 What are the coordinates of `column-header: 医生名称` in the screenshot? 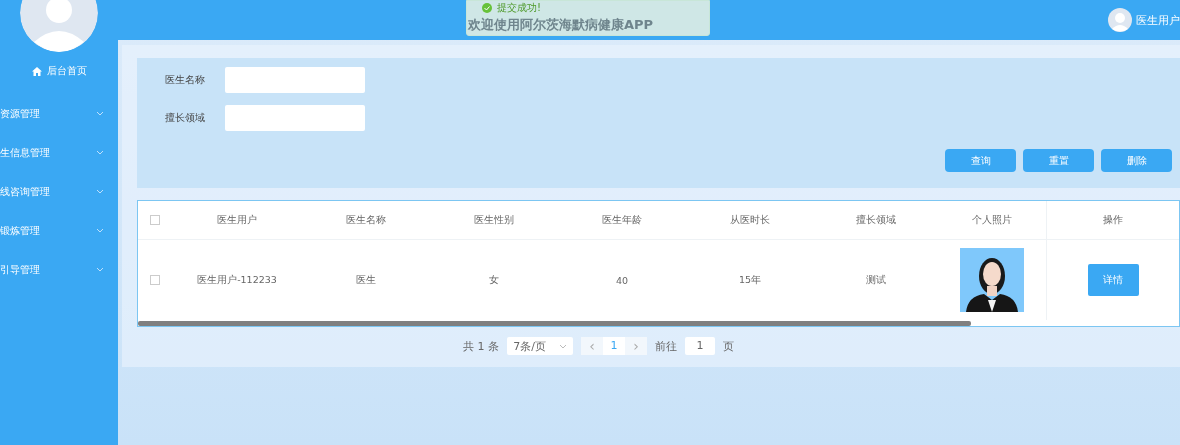 It's located at (366, 220).